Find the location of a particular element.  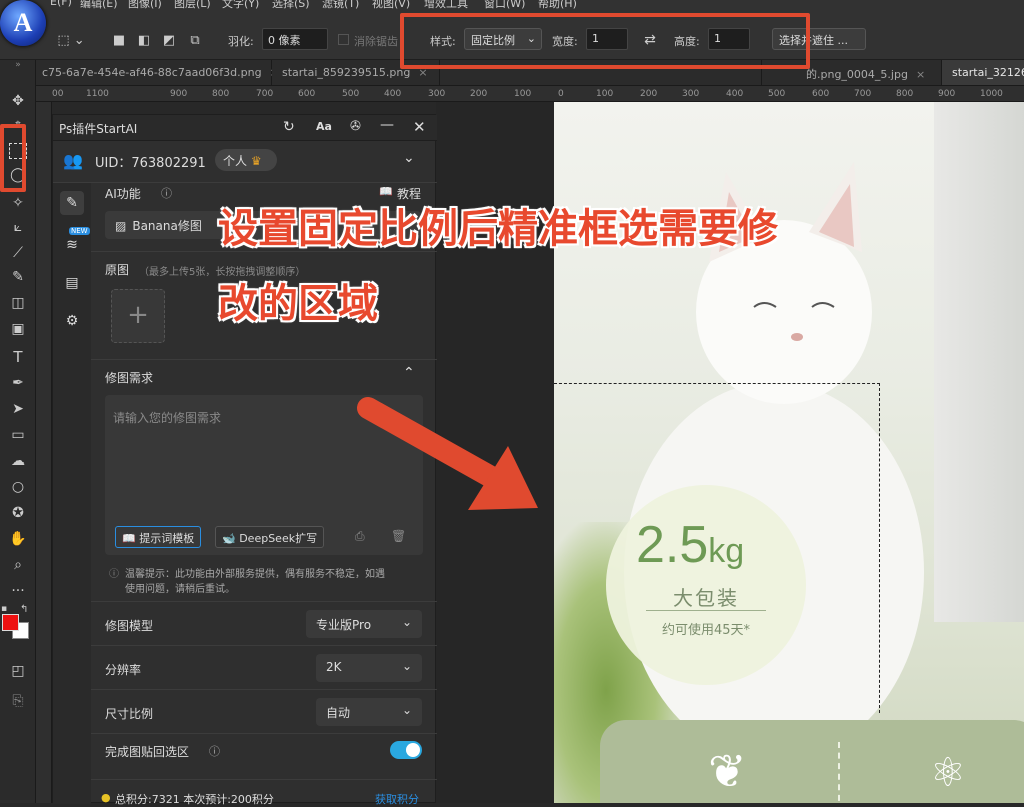

gradient-tool-icon: ▣ is located at coordinates (18, 329).